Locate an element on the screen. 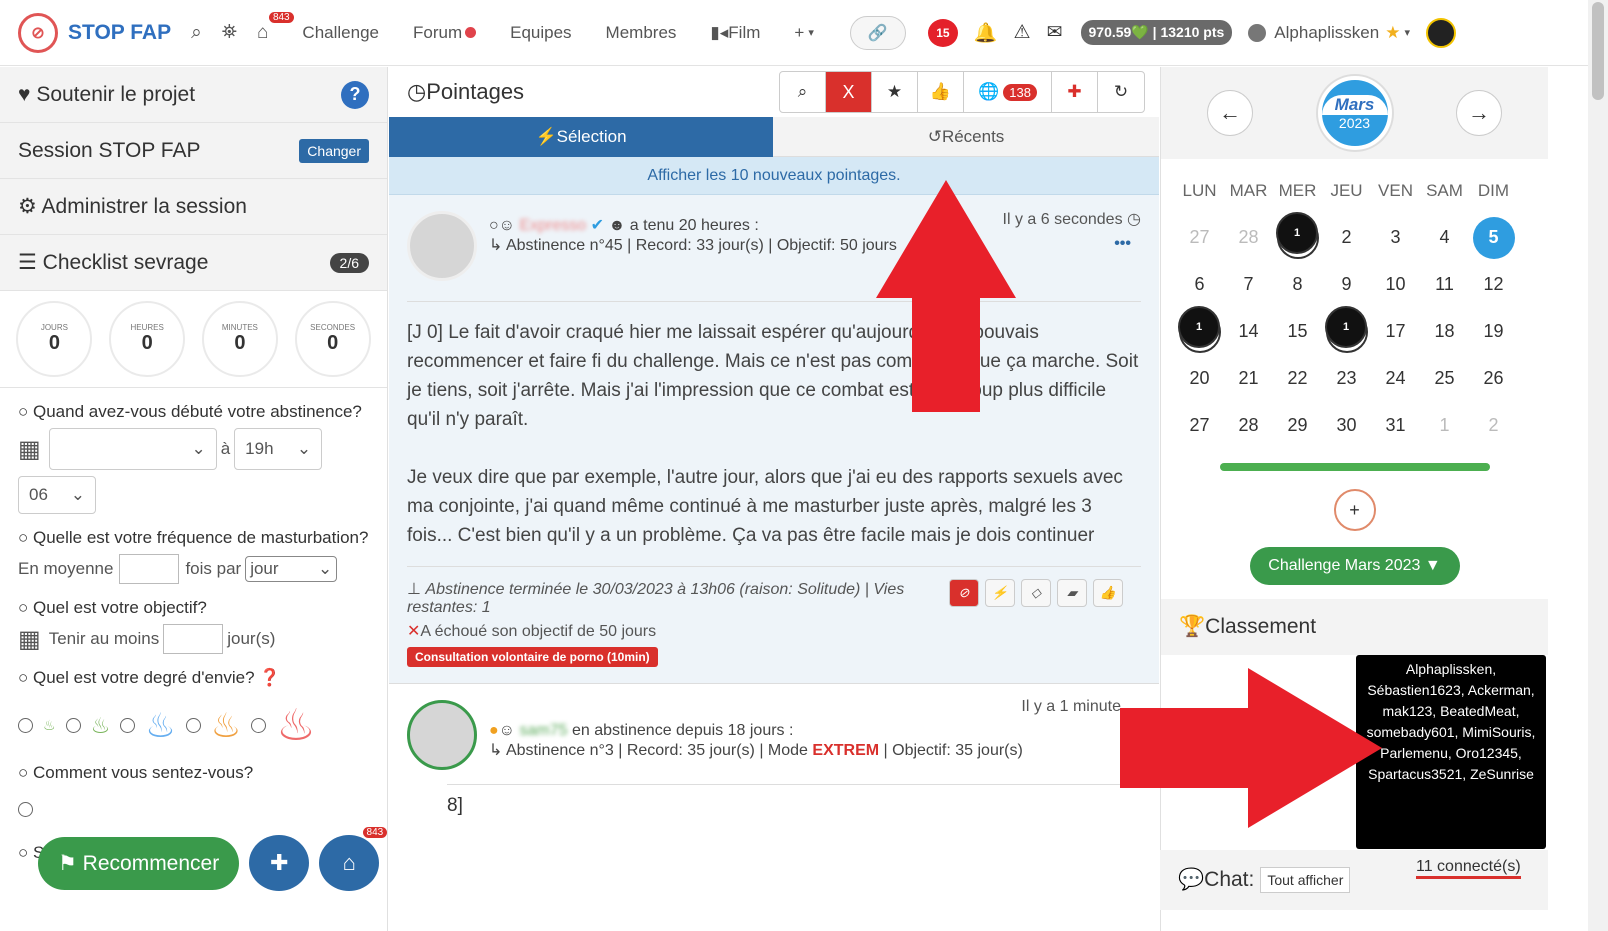 This screenshot has height=931, width=1608. admin-title: ⚙ Administrer la session is located at coordinates (132, 206).